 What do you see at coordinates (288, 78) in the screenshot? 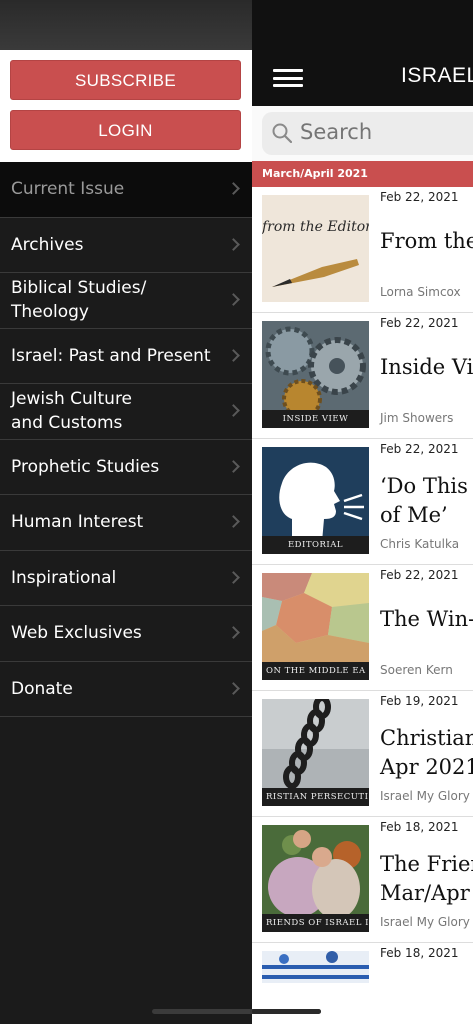
I see `hamburger-menu-icon` at bounding box center [288, 78].